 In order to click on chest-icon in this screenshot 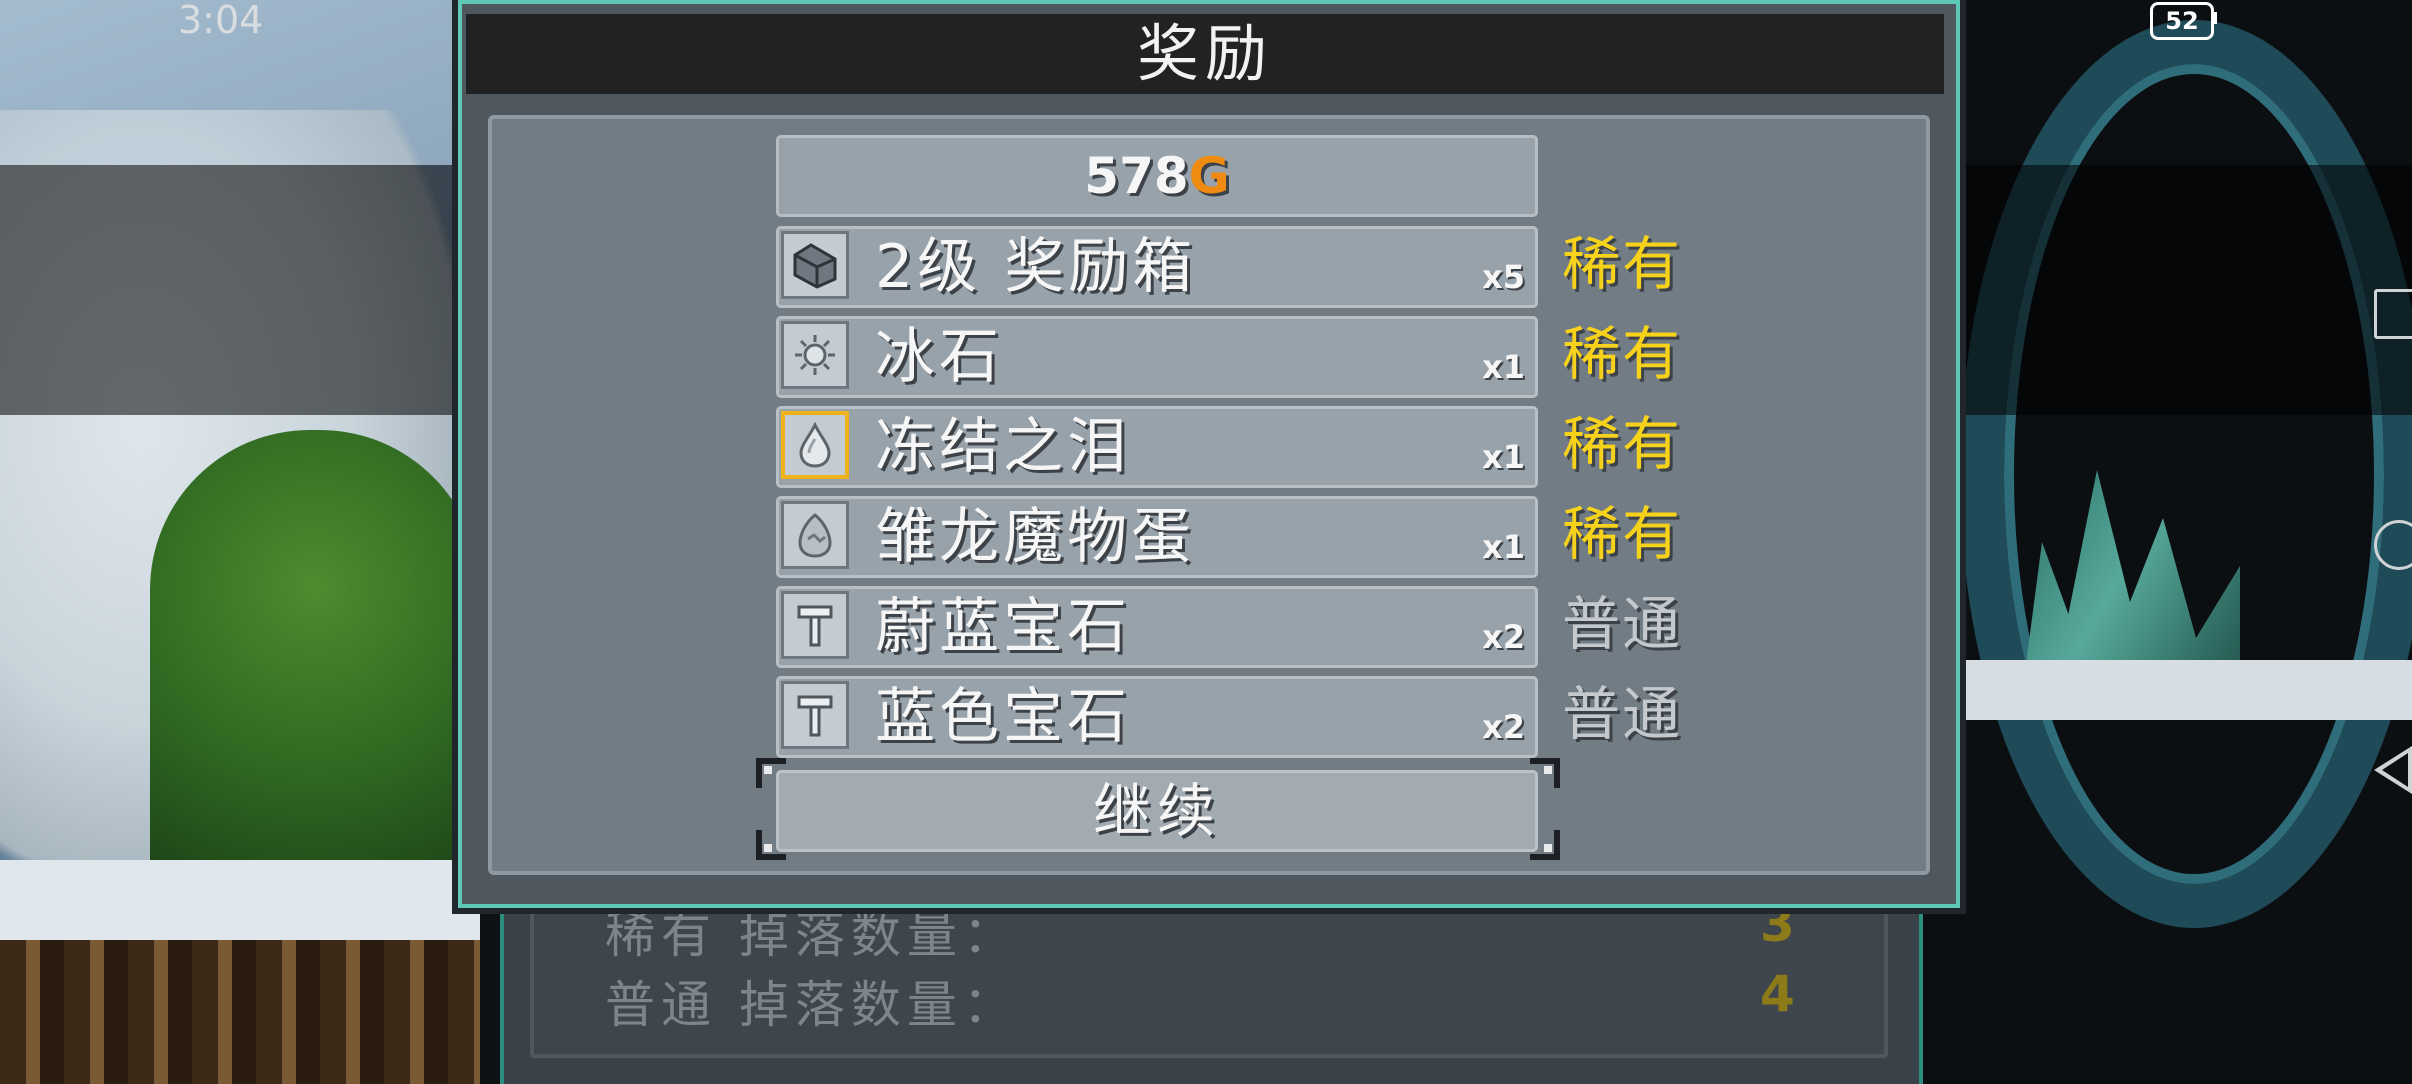, I will do `click(815, 265)`.